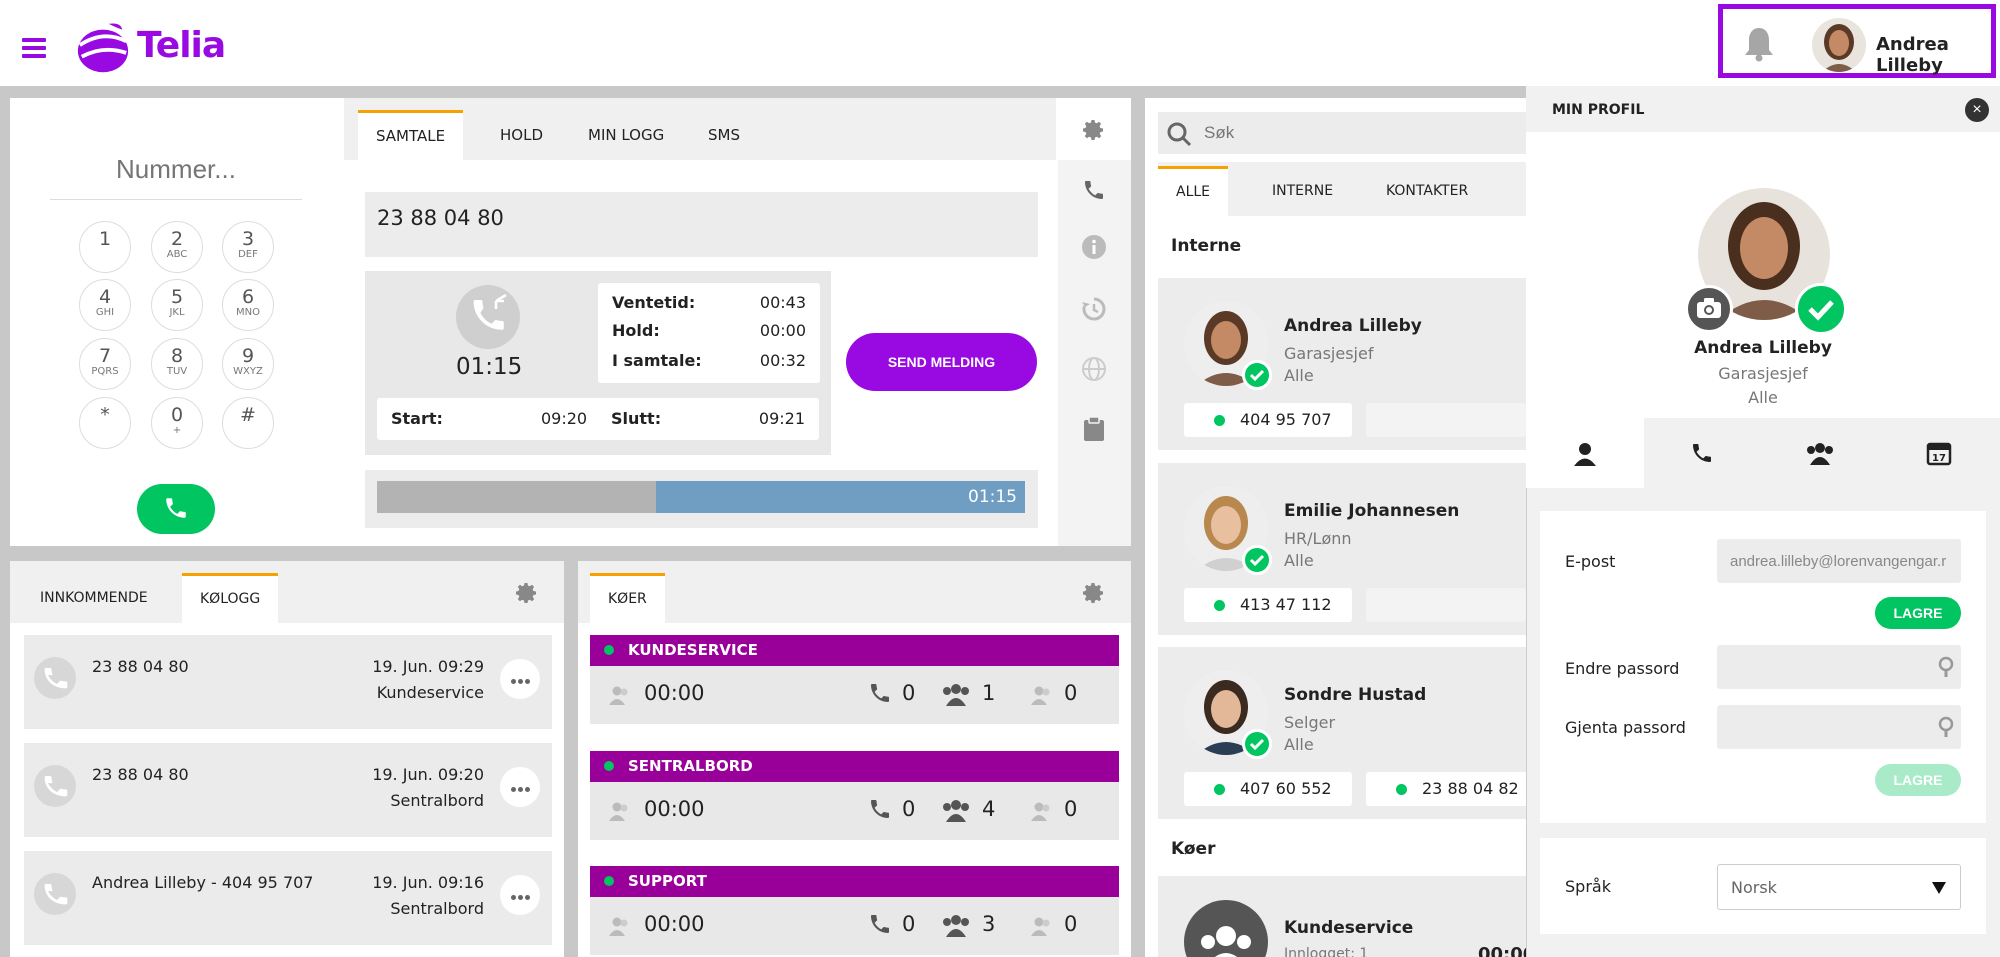 Image resolution: width=2000 pixels, height=957 pixels. What do you see at coordinates (1588, 886) in the screenshot?
I see `language-label: Språk` at bounding box center [1588, 886].